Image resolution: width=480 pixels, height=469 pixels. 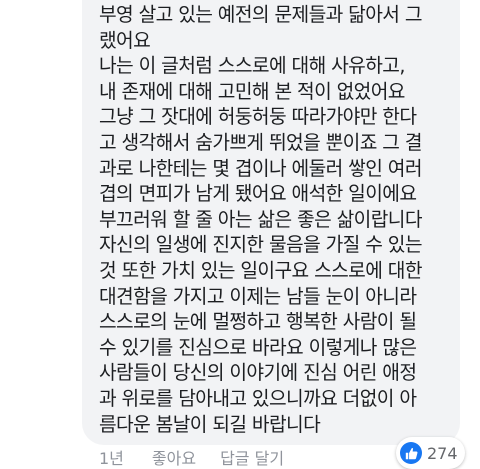 I want to click on comment-line: 름다운 봄날이 되길 바랍니다, so click(x=210, y=424).